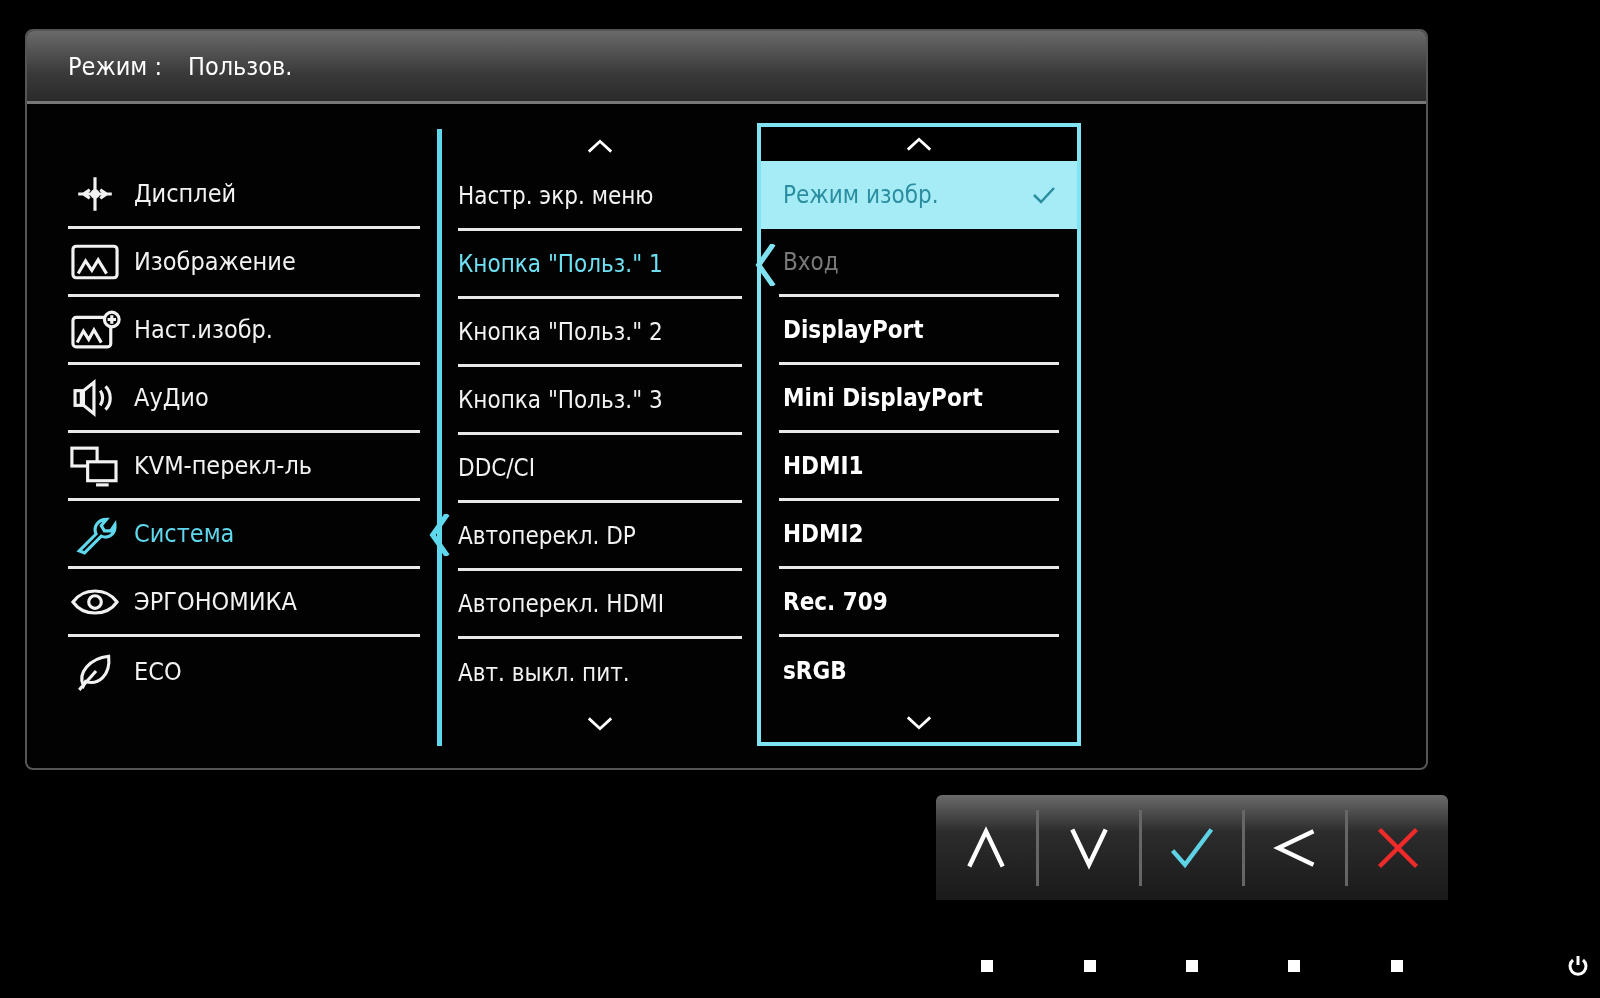 This screenshot has width=1600, height=998. What do you see at coordinates (203, 329) in the screenshot?
I see `category-item: Наст.изобр.` at bounding box center [203, 329].